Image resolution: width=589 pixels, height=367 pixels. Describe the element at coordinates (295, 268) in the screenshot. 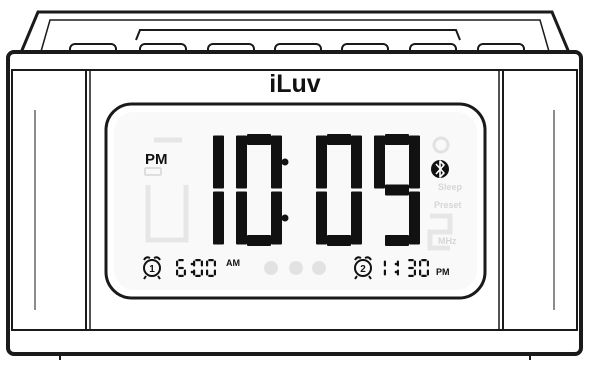

I see `unlit-source-icons` at that location.